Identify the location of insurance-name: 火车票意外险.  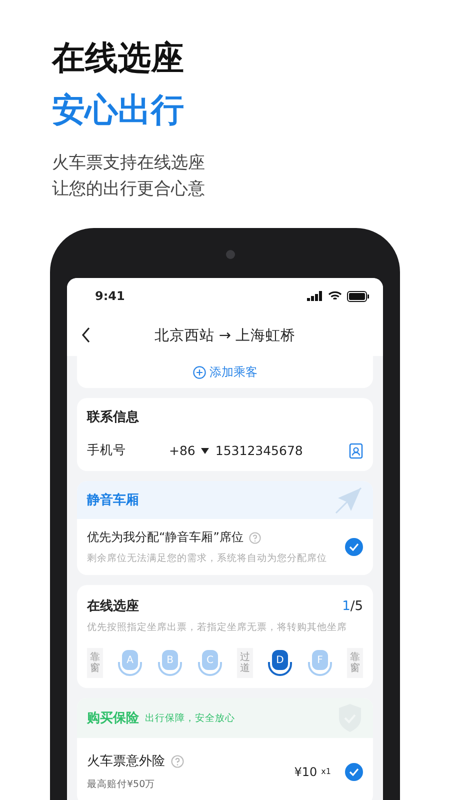
(126, 761).